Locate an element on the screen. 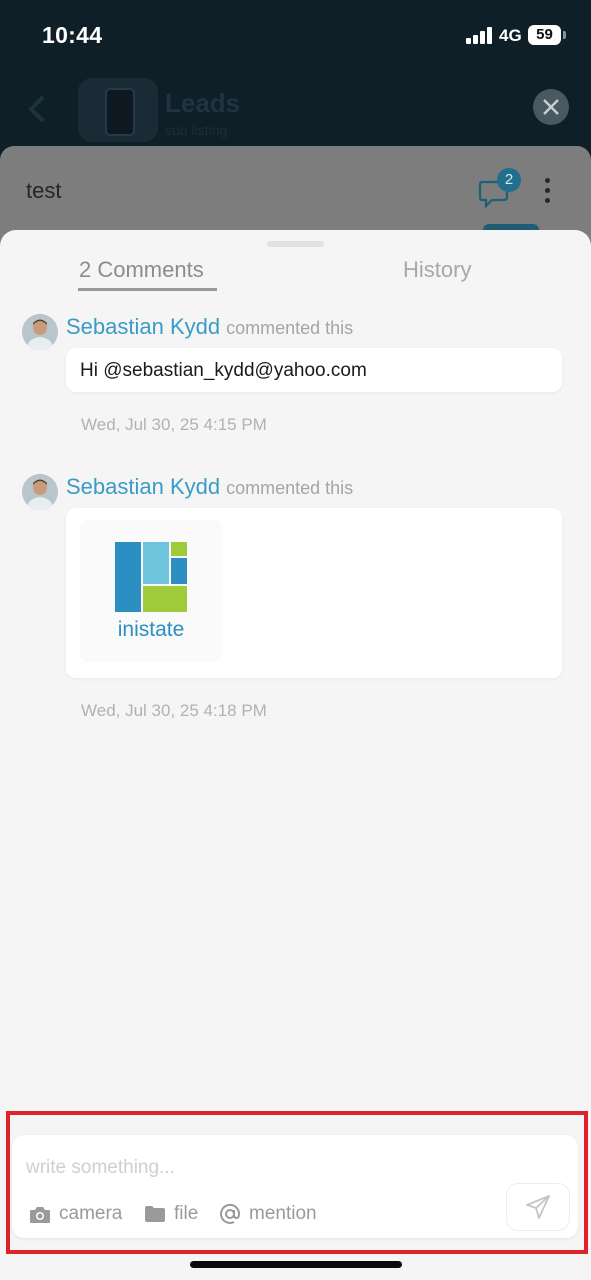 This screenshot has width=591, height=1280. close-icon is located at coordinates (551, 107).